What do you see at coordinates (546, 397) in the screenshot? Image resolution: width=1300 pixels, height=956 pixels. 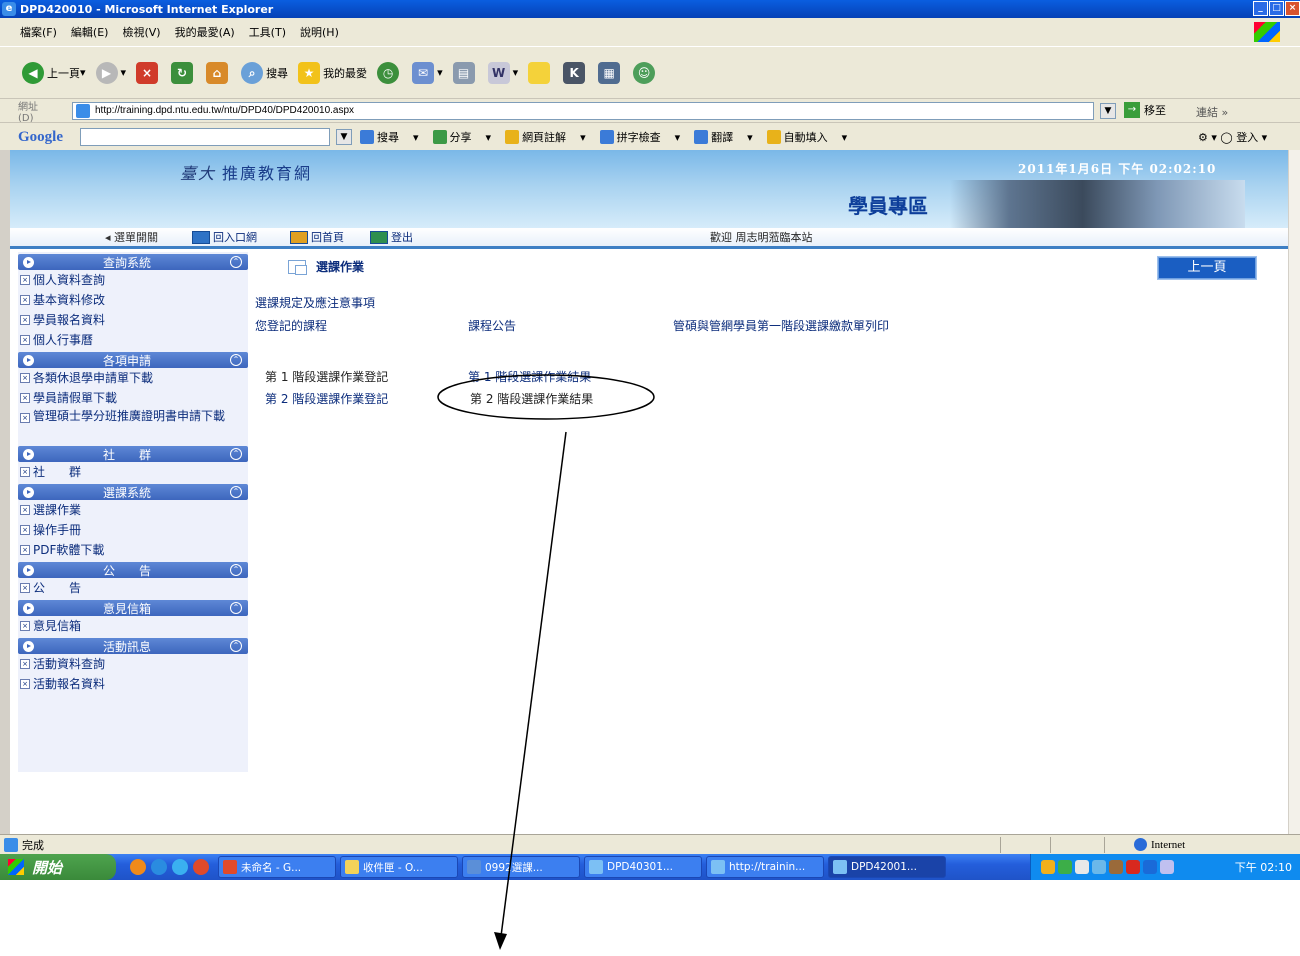 I see `annotation-ellipse` at bounding box center [546, 397].